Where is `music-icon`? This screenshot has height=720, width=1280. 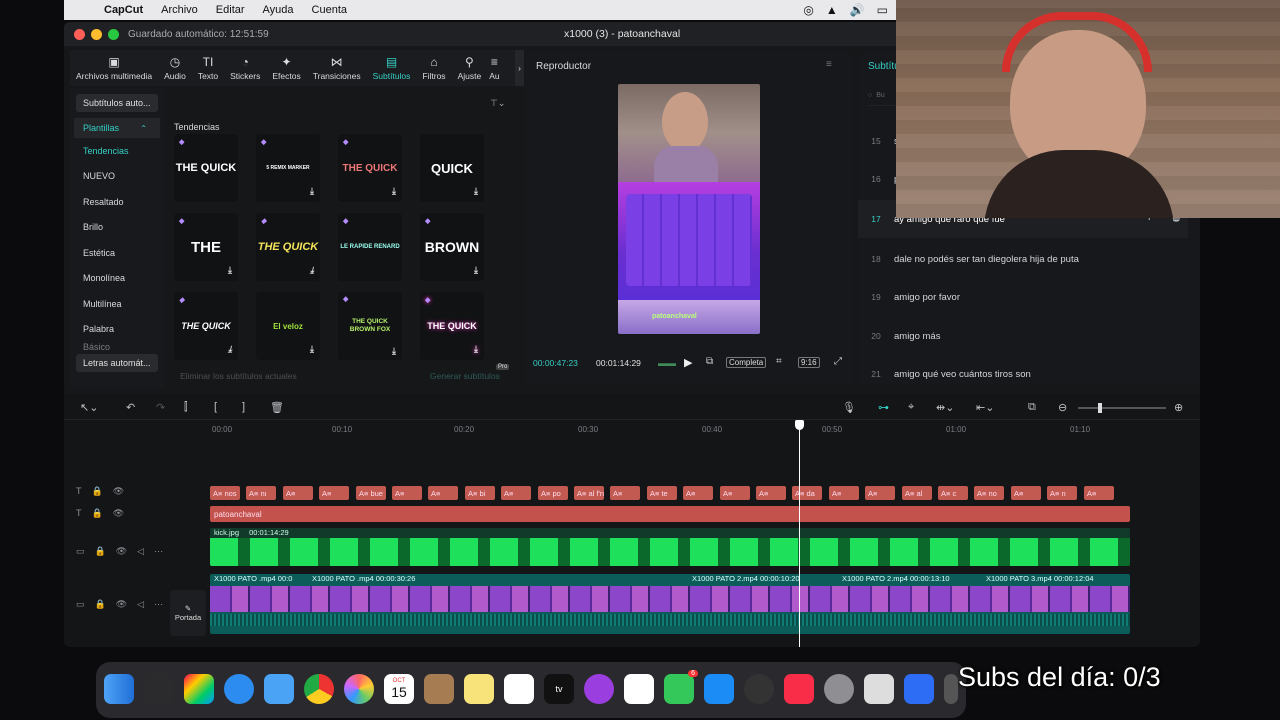
music-icon is located at coordinates (799, 689).